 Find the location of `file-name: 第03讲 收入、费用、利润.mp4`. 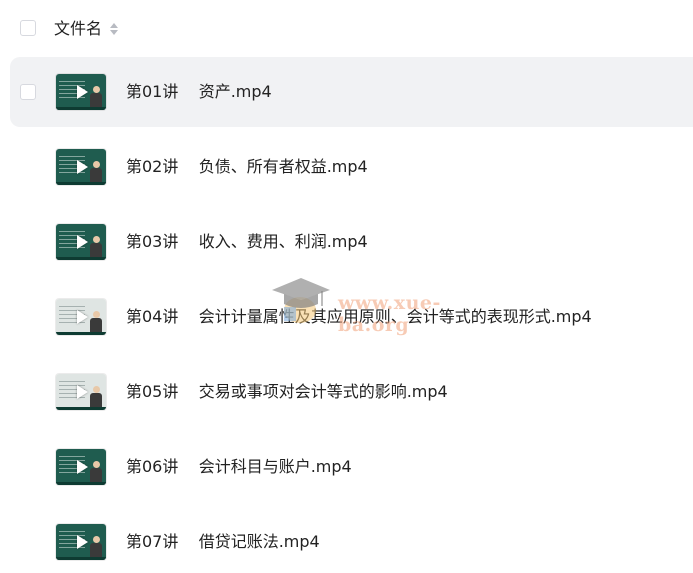

file-name: 第03讲 收入、费用、利润.mp4 is located at coordinates (247, 242).